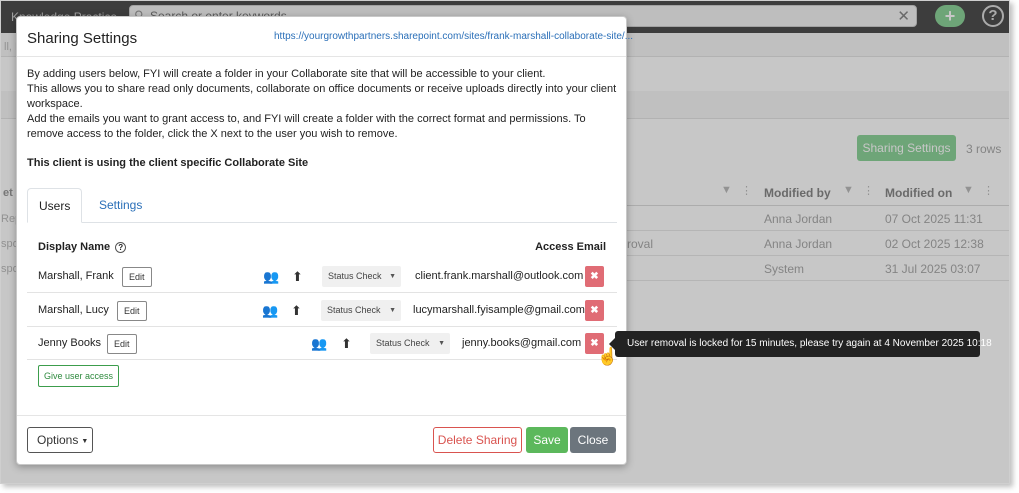 This screenshot has width=1019, height=493. What do you see at coordinates (79, 376) in the screenshot?
I see `give-user-access-button: Give user access` at bounding box center [79, 376].